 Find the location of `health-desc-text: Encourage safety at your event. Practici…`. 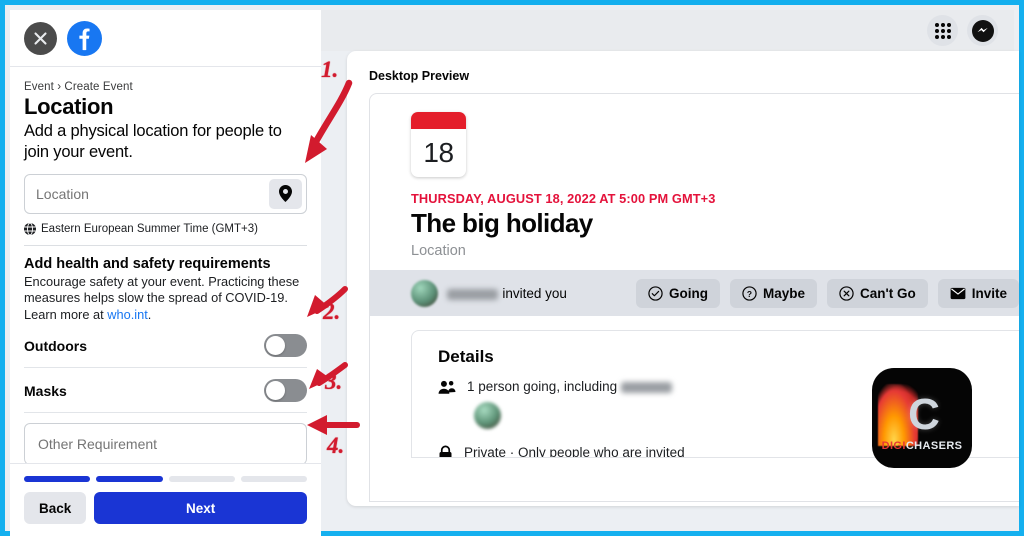

health-desc-text: Encourage safety at your event. Practici… is located at coordinates (162, 297).